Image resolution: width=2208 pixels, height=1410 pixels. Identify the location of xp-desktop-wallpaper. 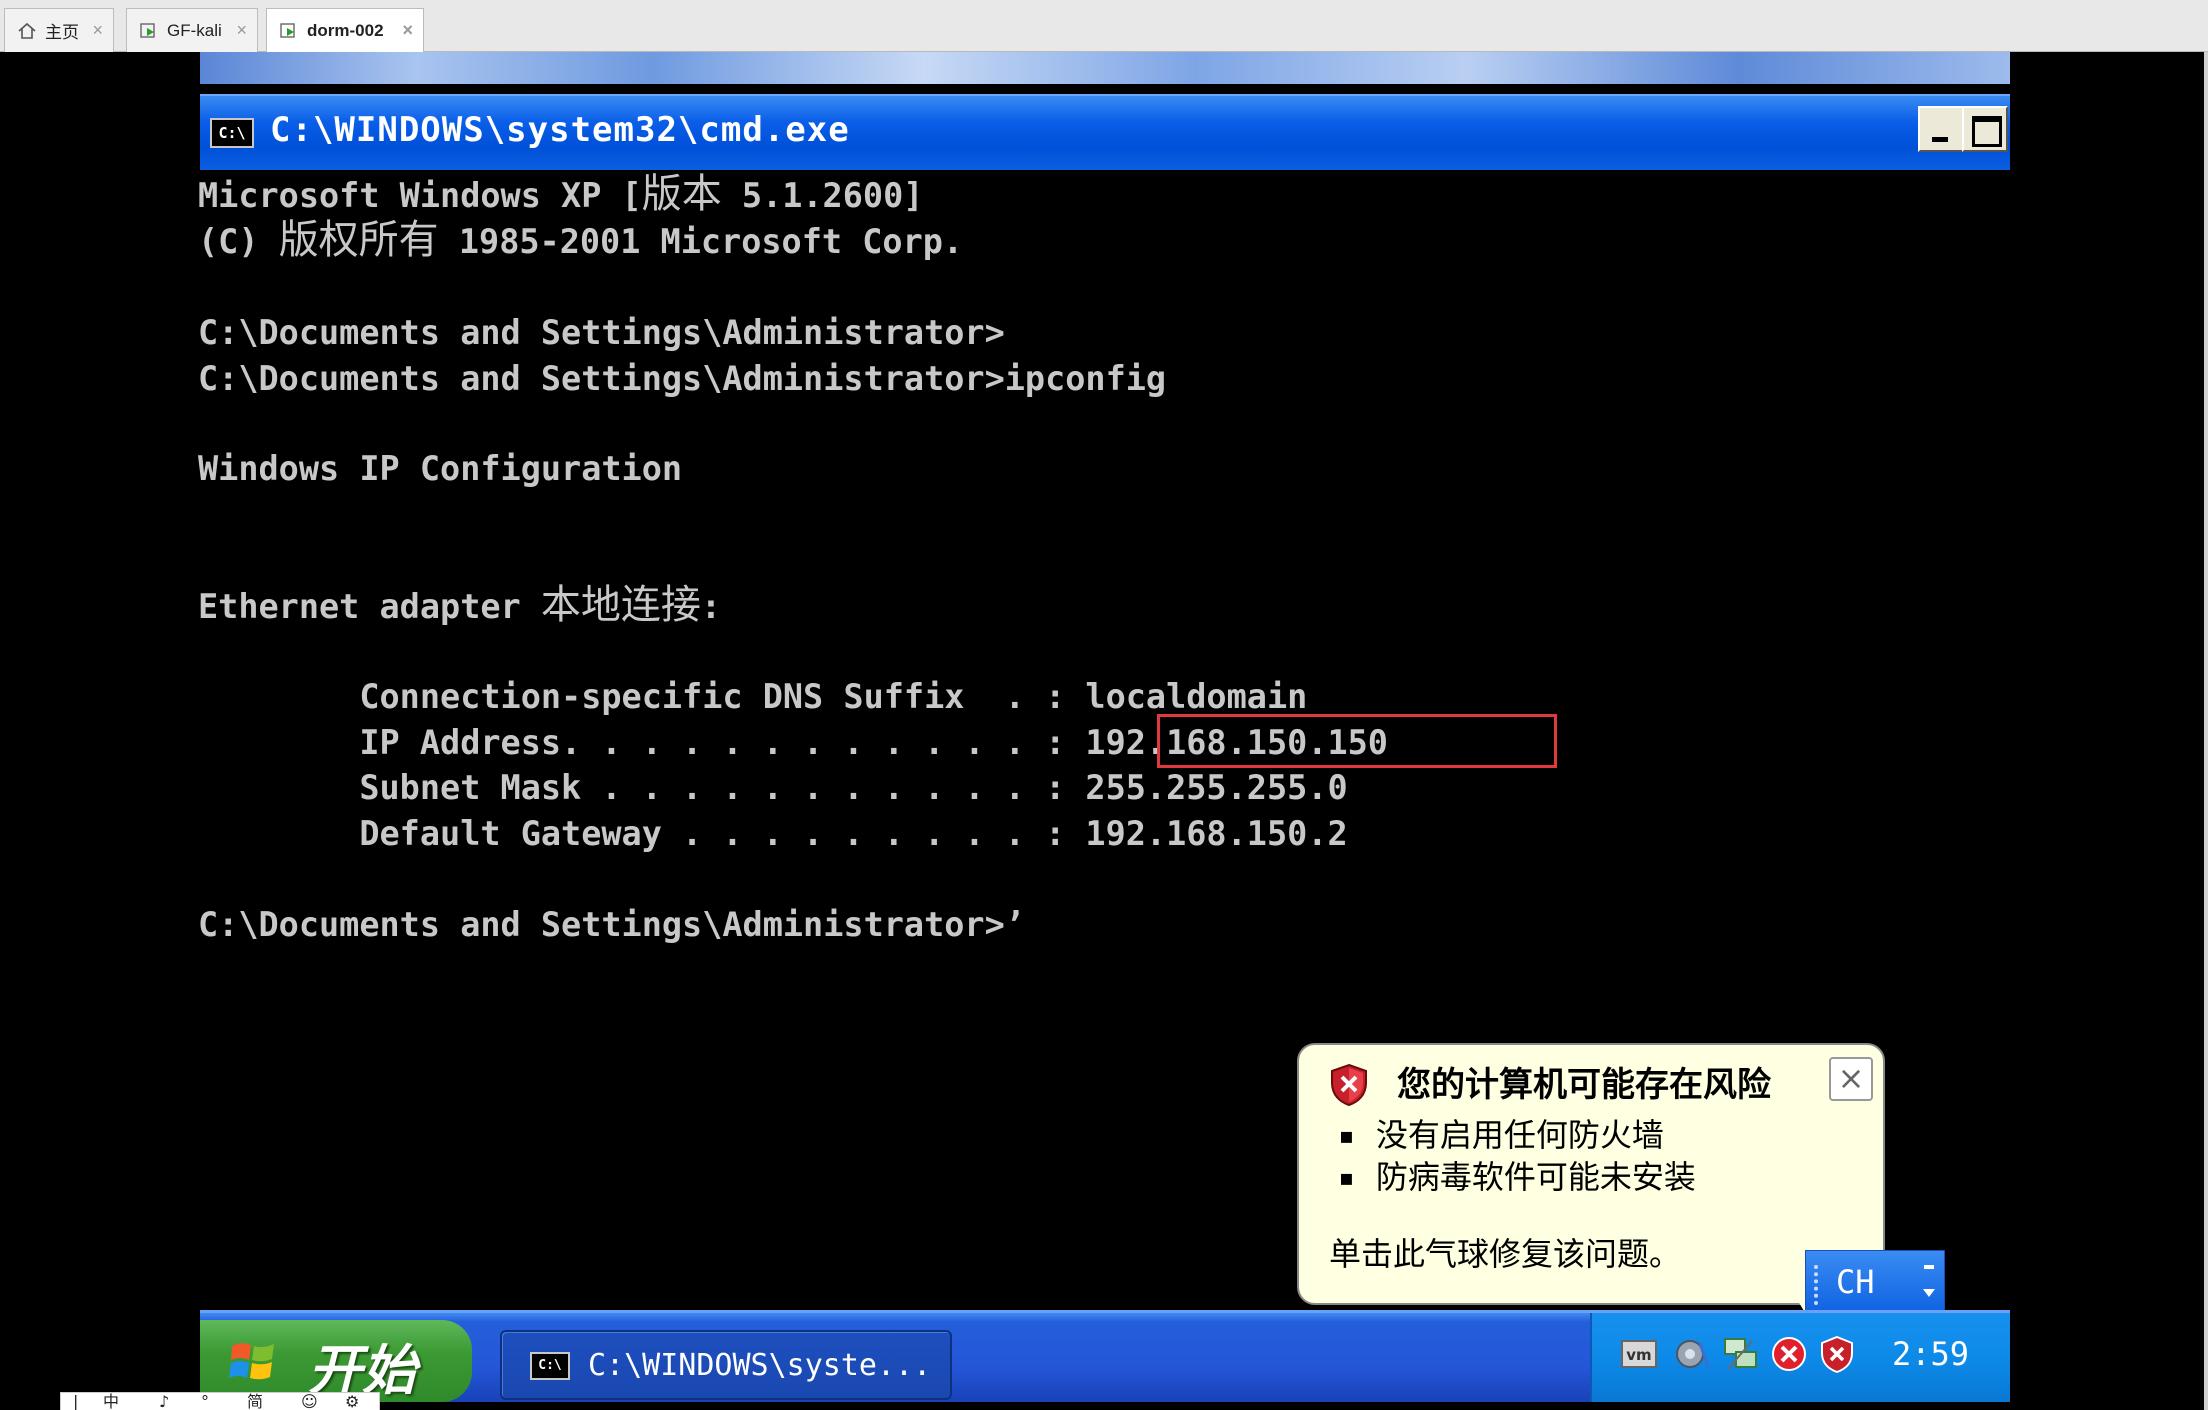
(1105, 68).